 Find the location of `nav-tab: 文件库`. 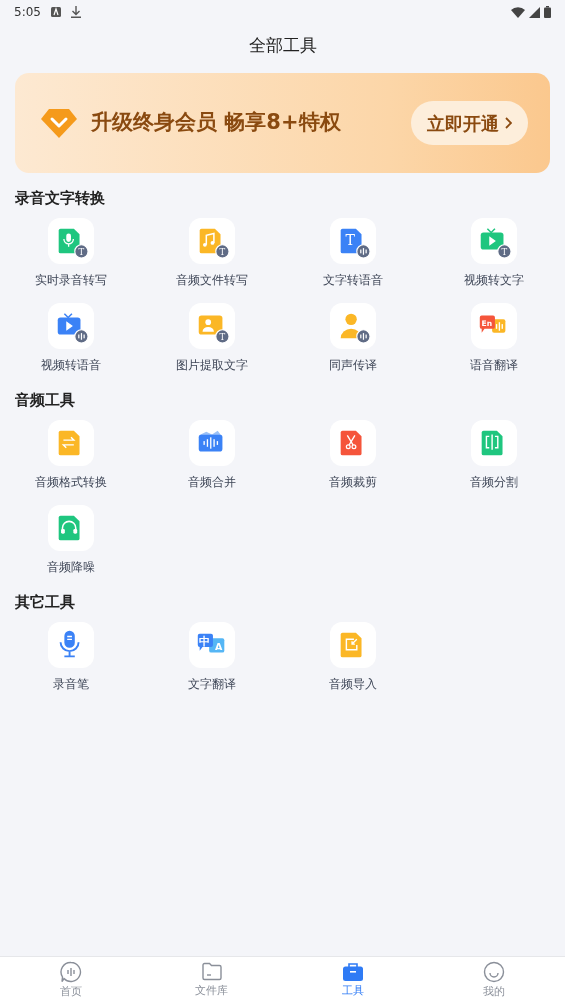

nav-tab: 文件库 is located at coordinates (212, 980).